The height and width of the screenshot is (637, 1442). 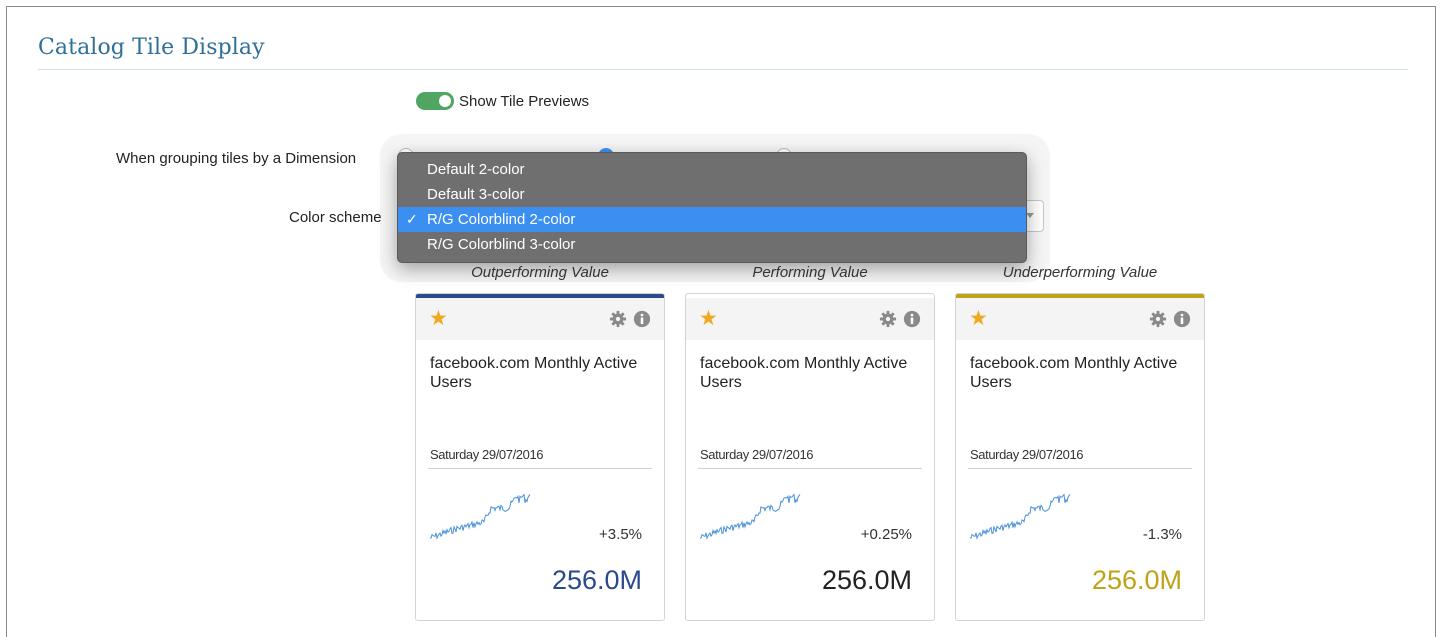 I want to click on tile-change: -1.3%, so click(x=1162, y=534).